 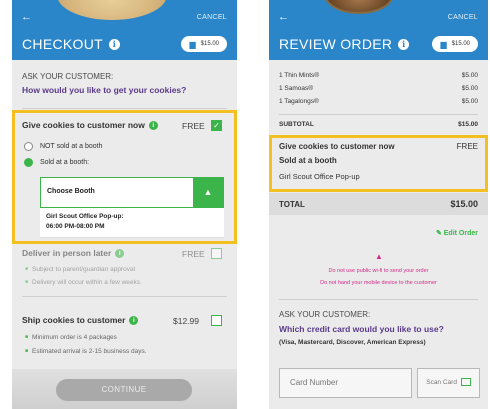 What do you see at coordinates (216, 253) in the screenshot?
I see `option-deliver-later-checkbox` at bounding box center [216, 253].